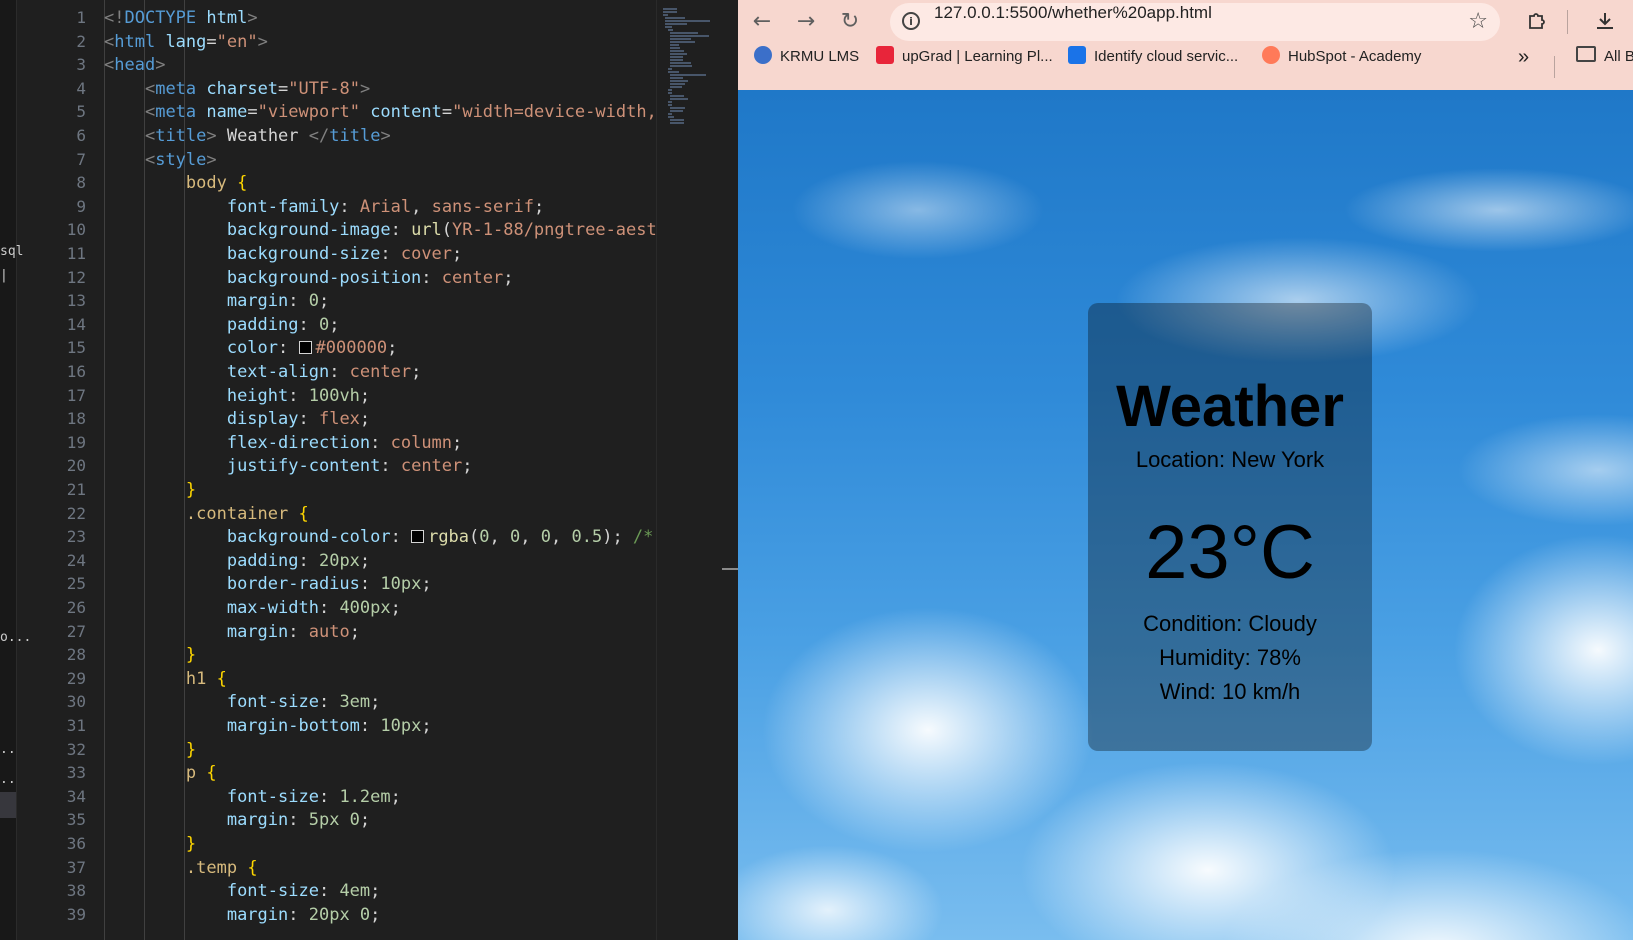 This screenshot has width=1633, height=940. What do you see at coordinates (1073, 13) in the screenshot?
I see `url-text: 127.0.0.1:5500/whether%20app.html` at bounding box center [1073, 13].